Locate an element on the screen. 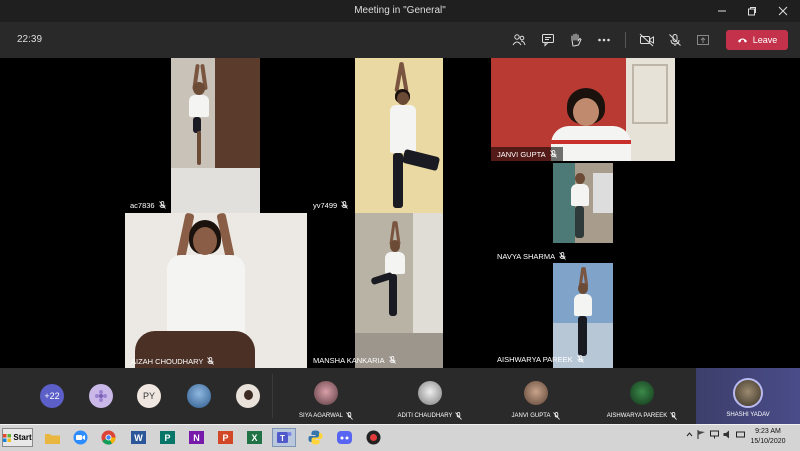 The image size is (800, 451). leave-label: Leave is located at coordinates (765, 40).